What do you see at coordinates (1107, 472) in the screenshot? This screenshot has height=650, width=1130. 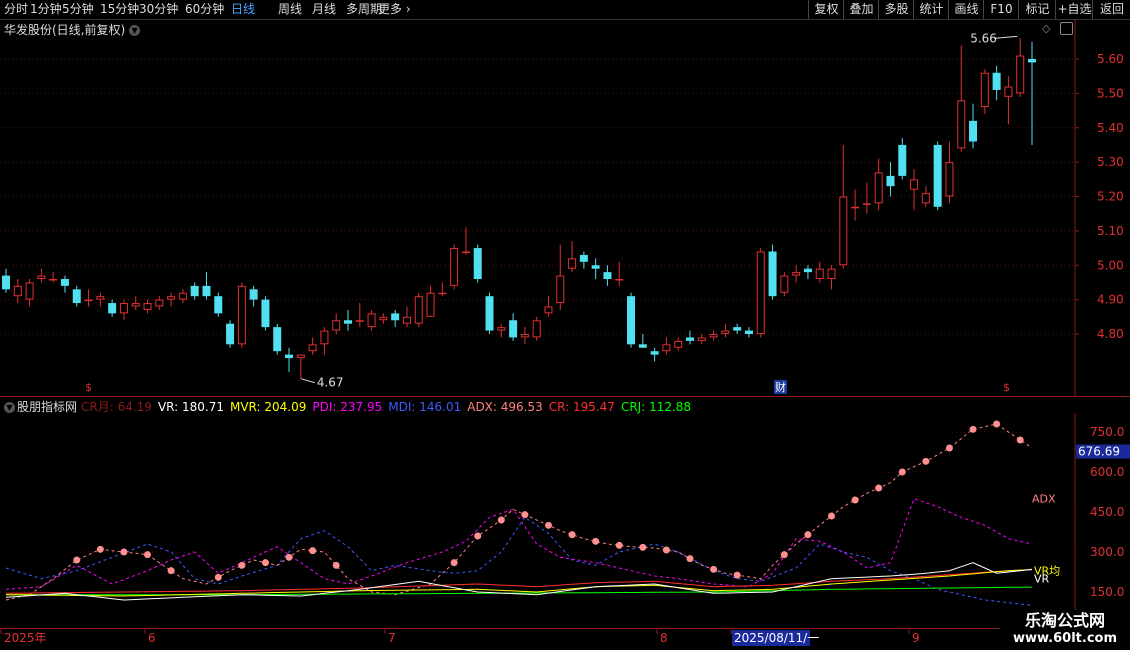 I see `indicator-tick-label: 600.0` at bounding box center [1107, 472].